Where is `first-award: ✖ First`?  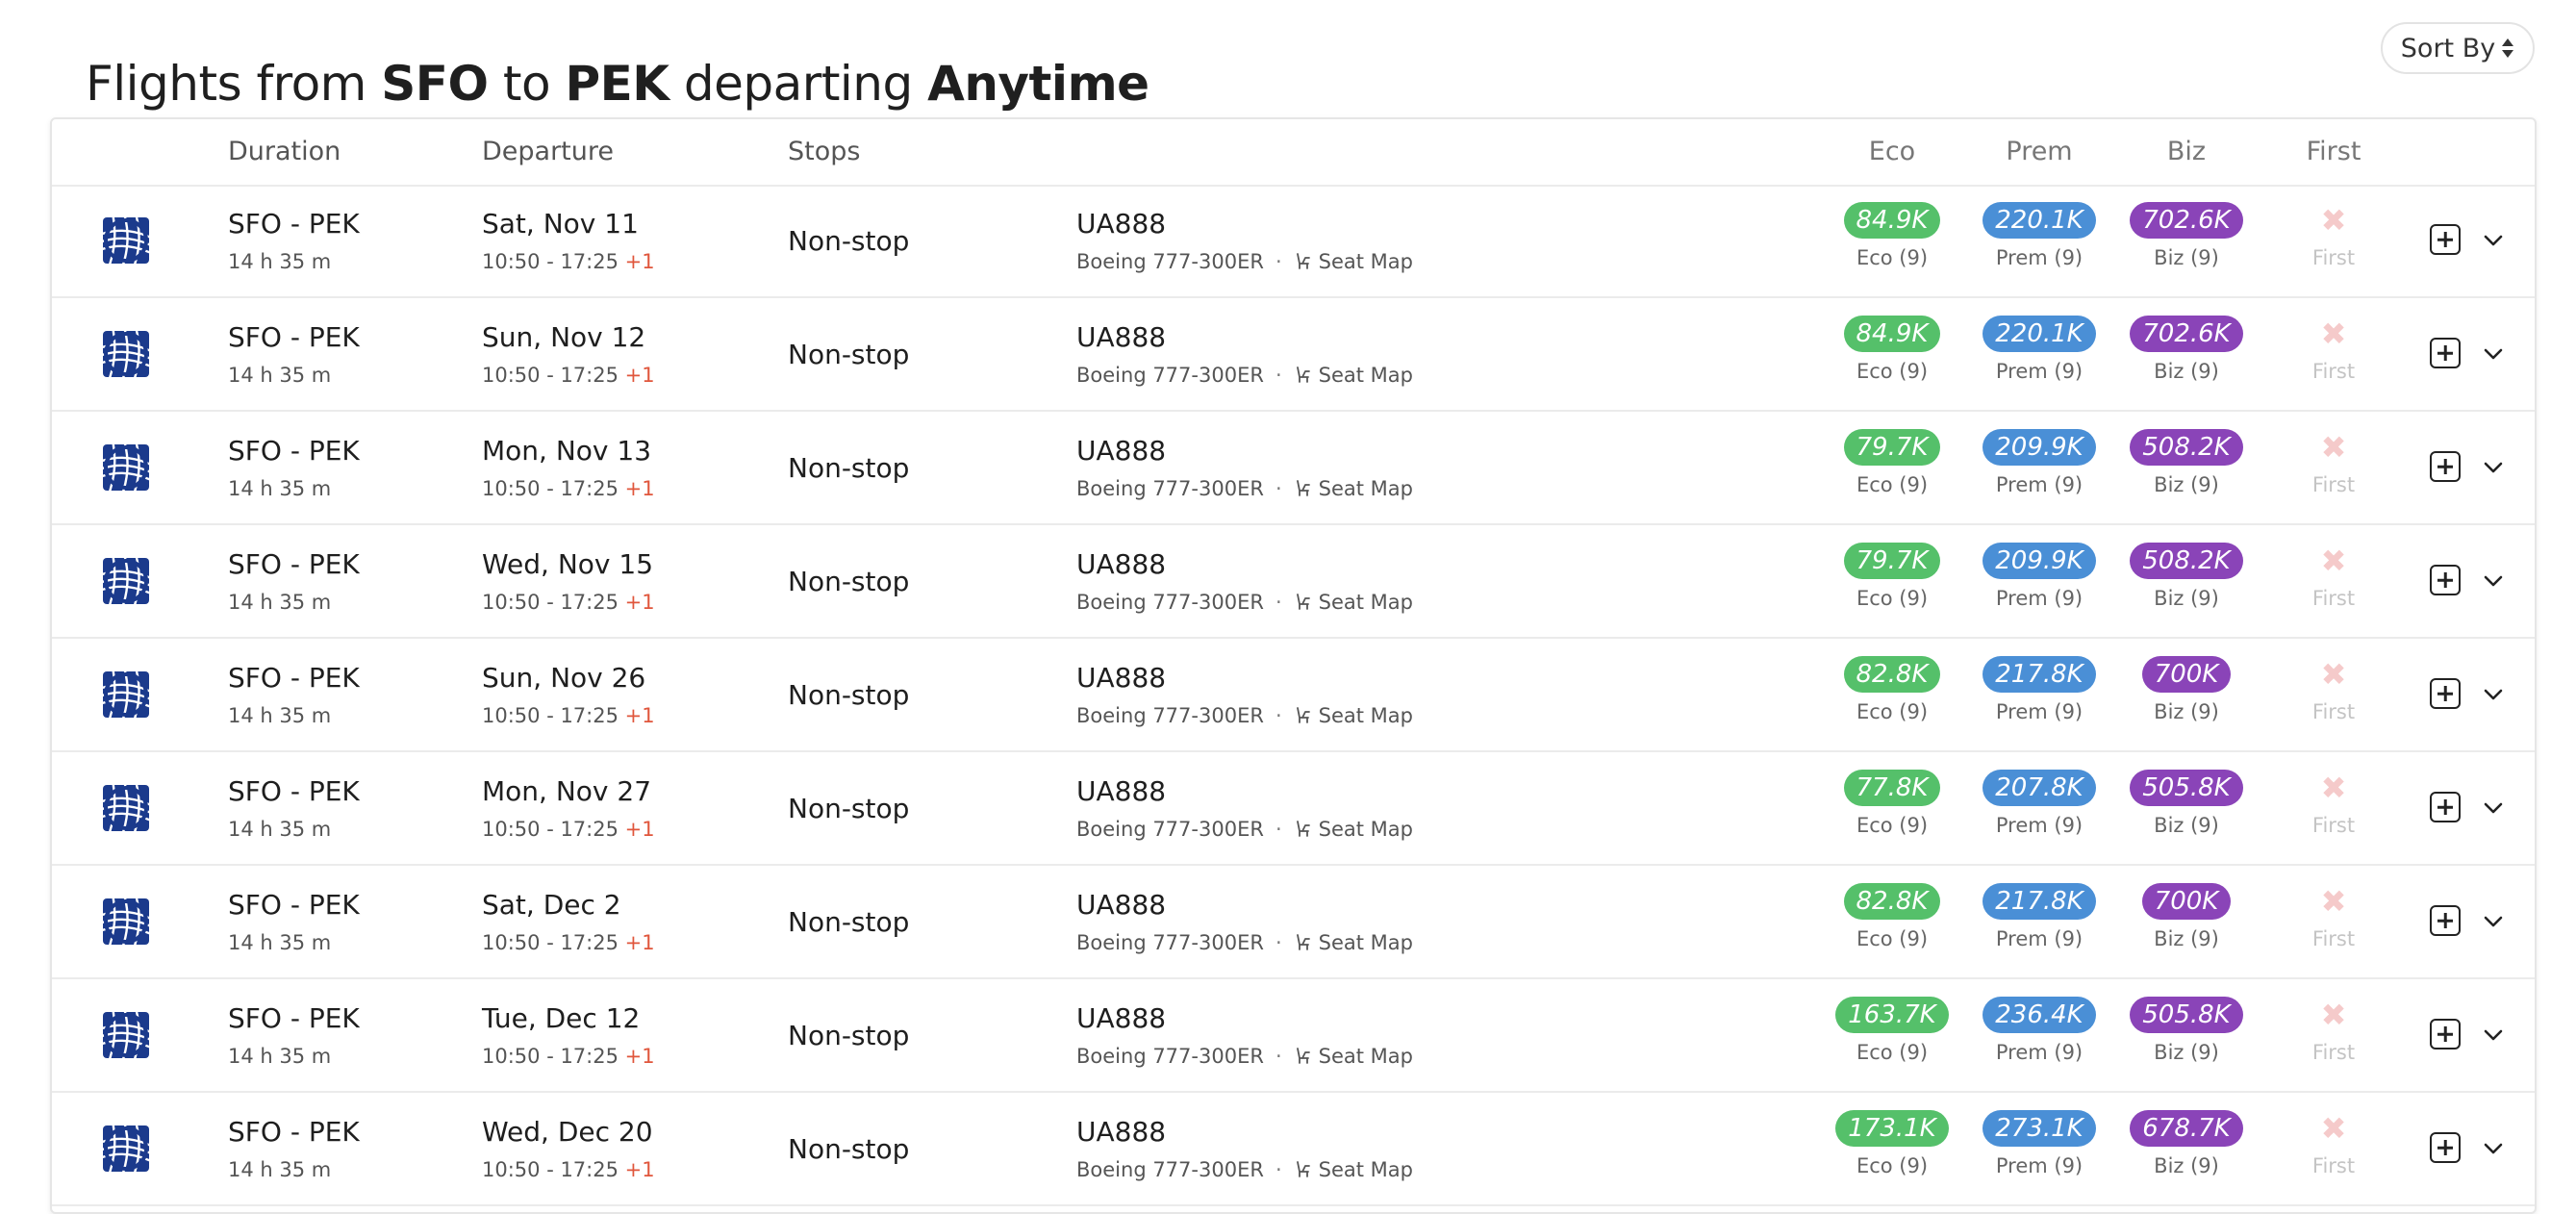
first-award: ✖ First is located at coordinates (2333, 1030).